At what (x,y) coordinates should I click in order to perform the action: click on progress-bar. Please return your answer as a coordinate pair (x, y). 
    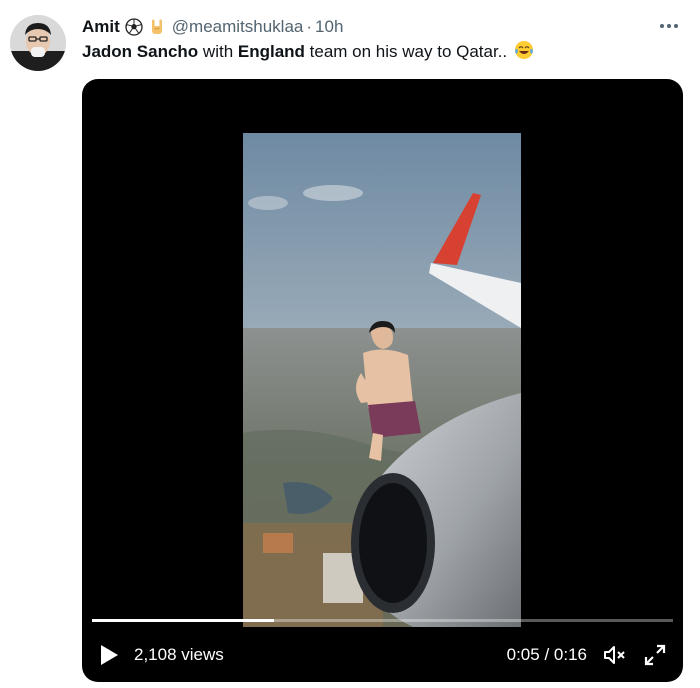
    Looking at the image, I should click on (382, 620).